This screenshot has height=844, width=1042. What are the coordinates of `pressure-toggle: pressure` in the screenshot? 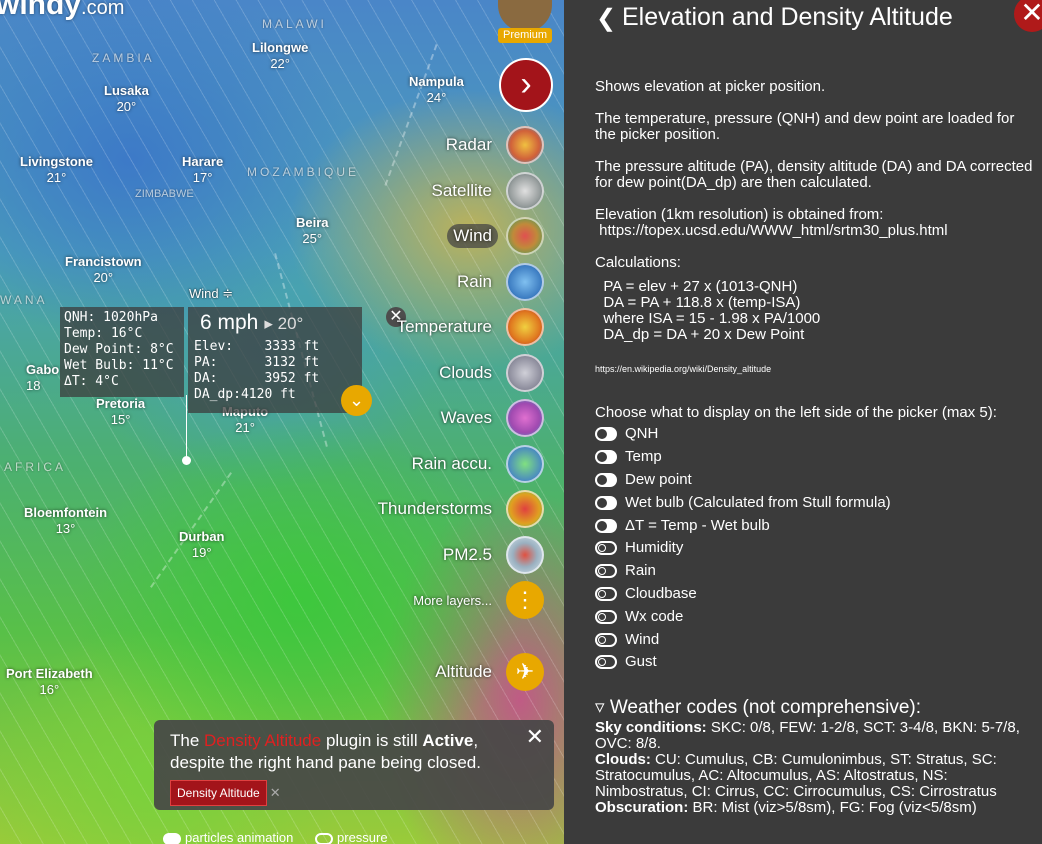 It's located at (351, 837).